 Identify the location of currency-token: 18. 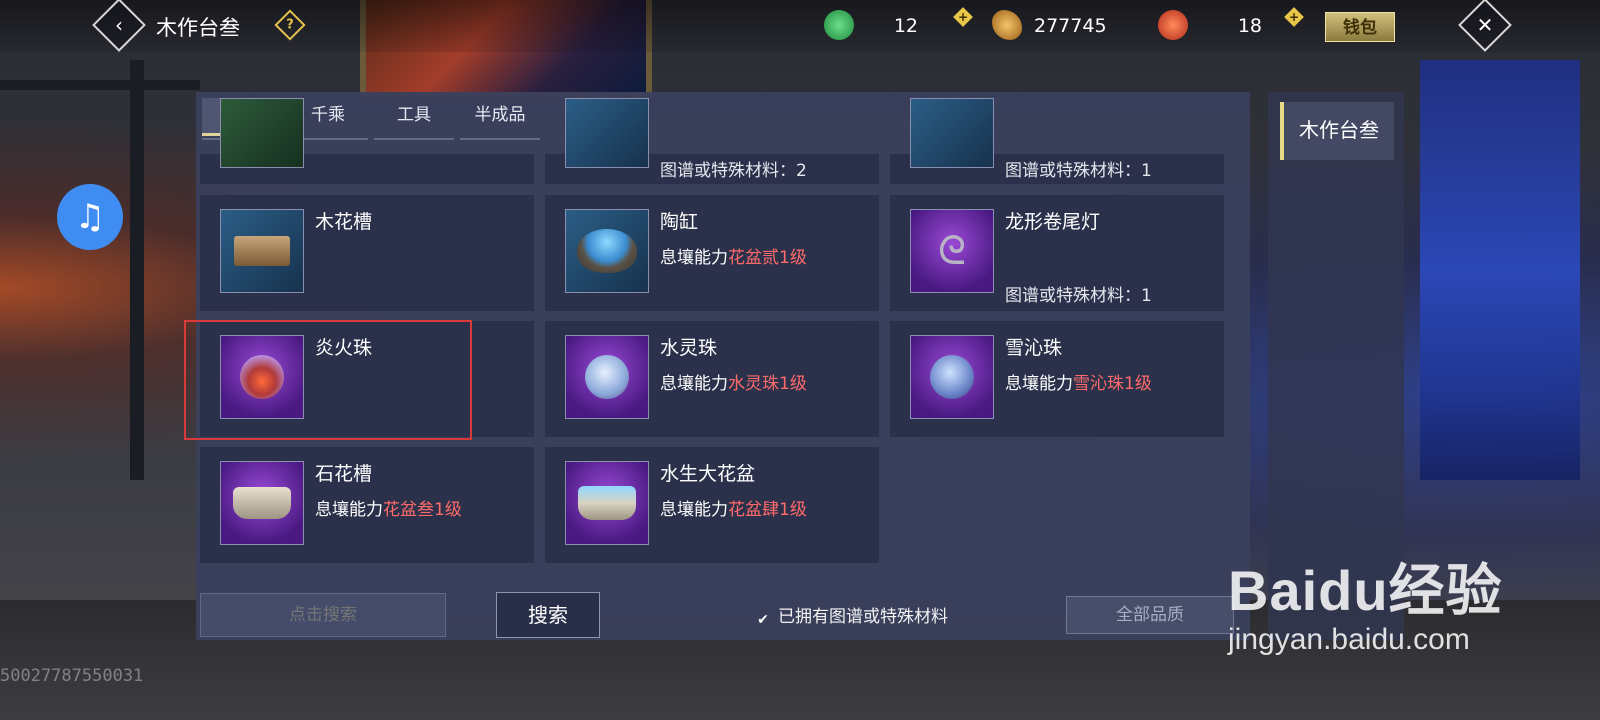
(1213, 26).